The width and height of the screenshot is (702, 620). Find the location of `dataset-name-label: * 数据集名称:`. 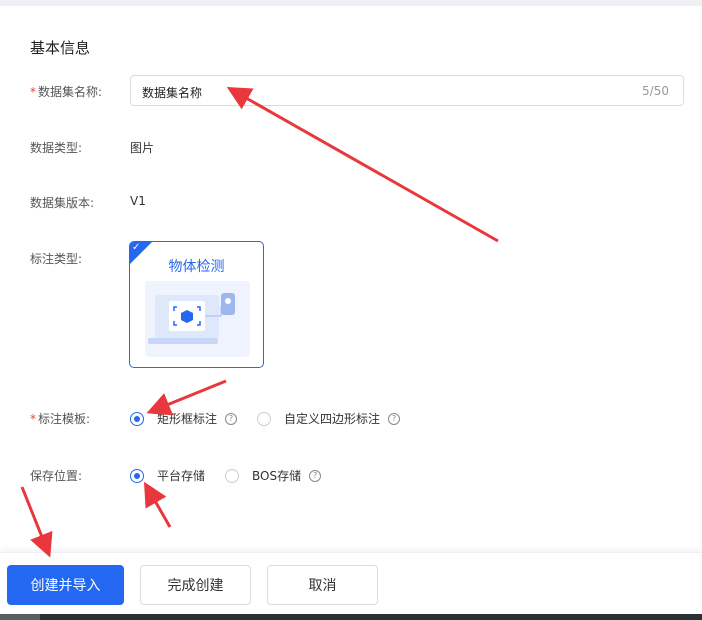

dataset-name-label: * 数据集名称: is located at coordinates (66, 92).